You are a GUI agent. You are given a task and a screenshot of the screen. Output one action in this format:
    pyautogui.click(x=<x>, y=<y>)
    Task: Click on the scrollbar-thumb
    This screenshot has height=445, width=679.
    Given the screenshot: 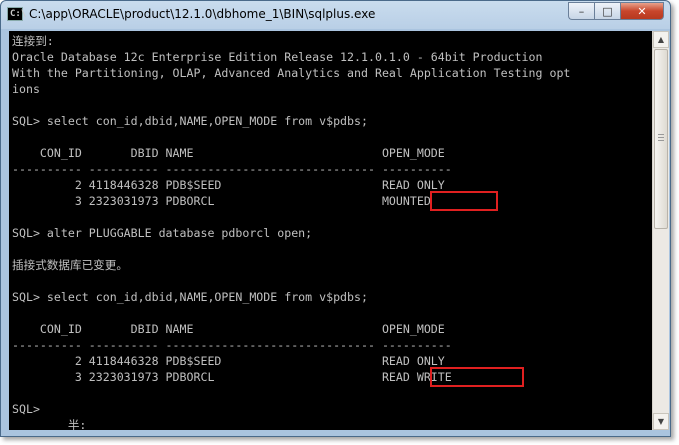 What is the action you would take?
    pyautogui.click(x=661, y=139)
    